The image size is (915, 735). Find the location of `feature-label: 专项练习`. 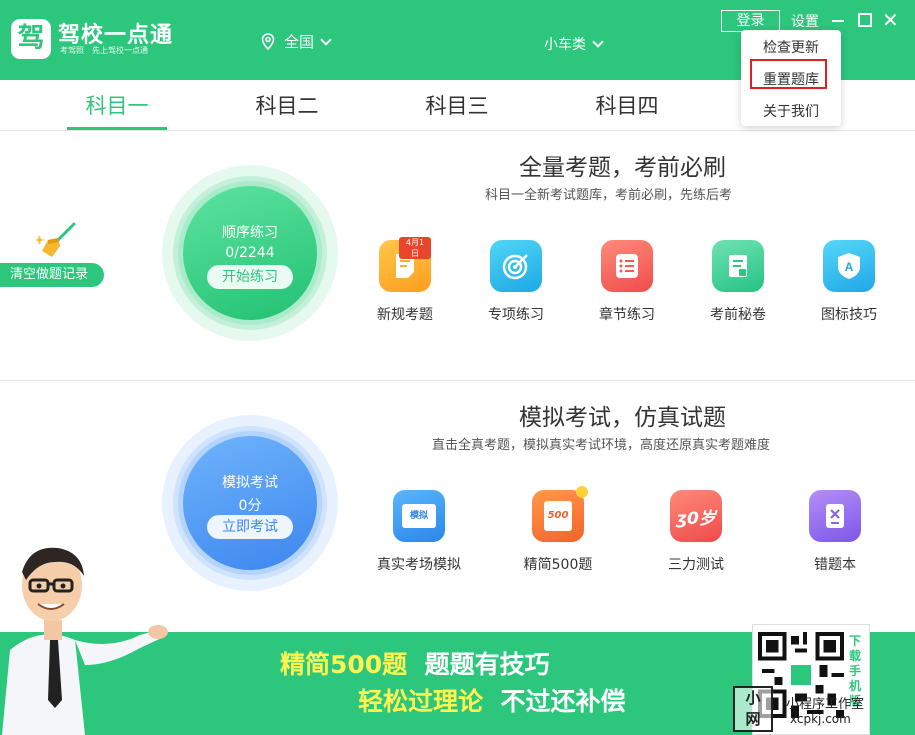

feature-label: 专项练习 is located at coordinates (516, 315).